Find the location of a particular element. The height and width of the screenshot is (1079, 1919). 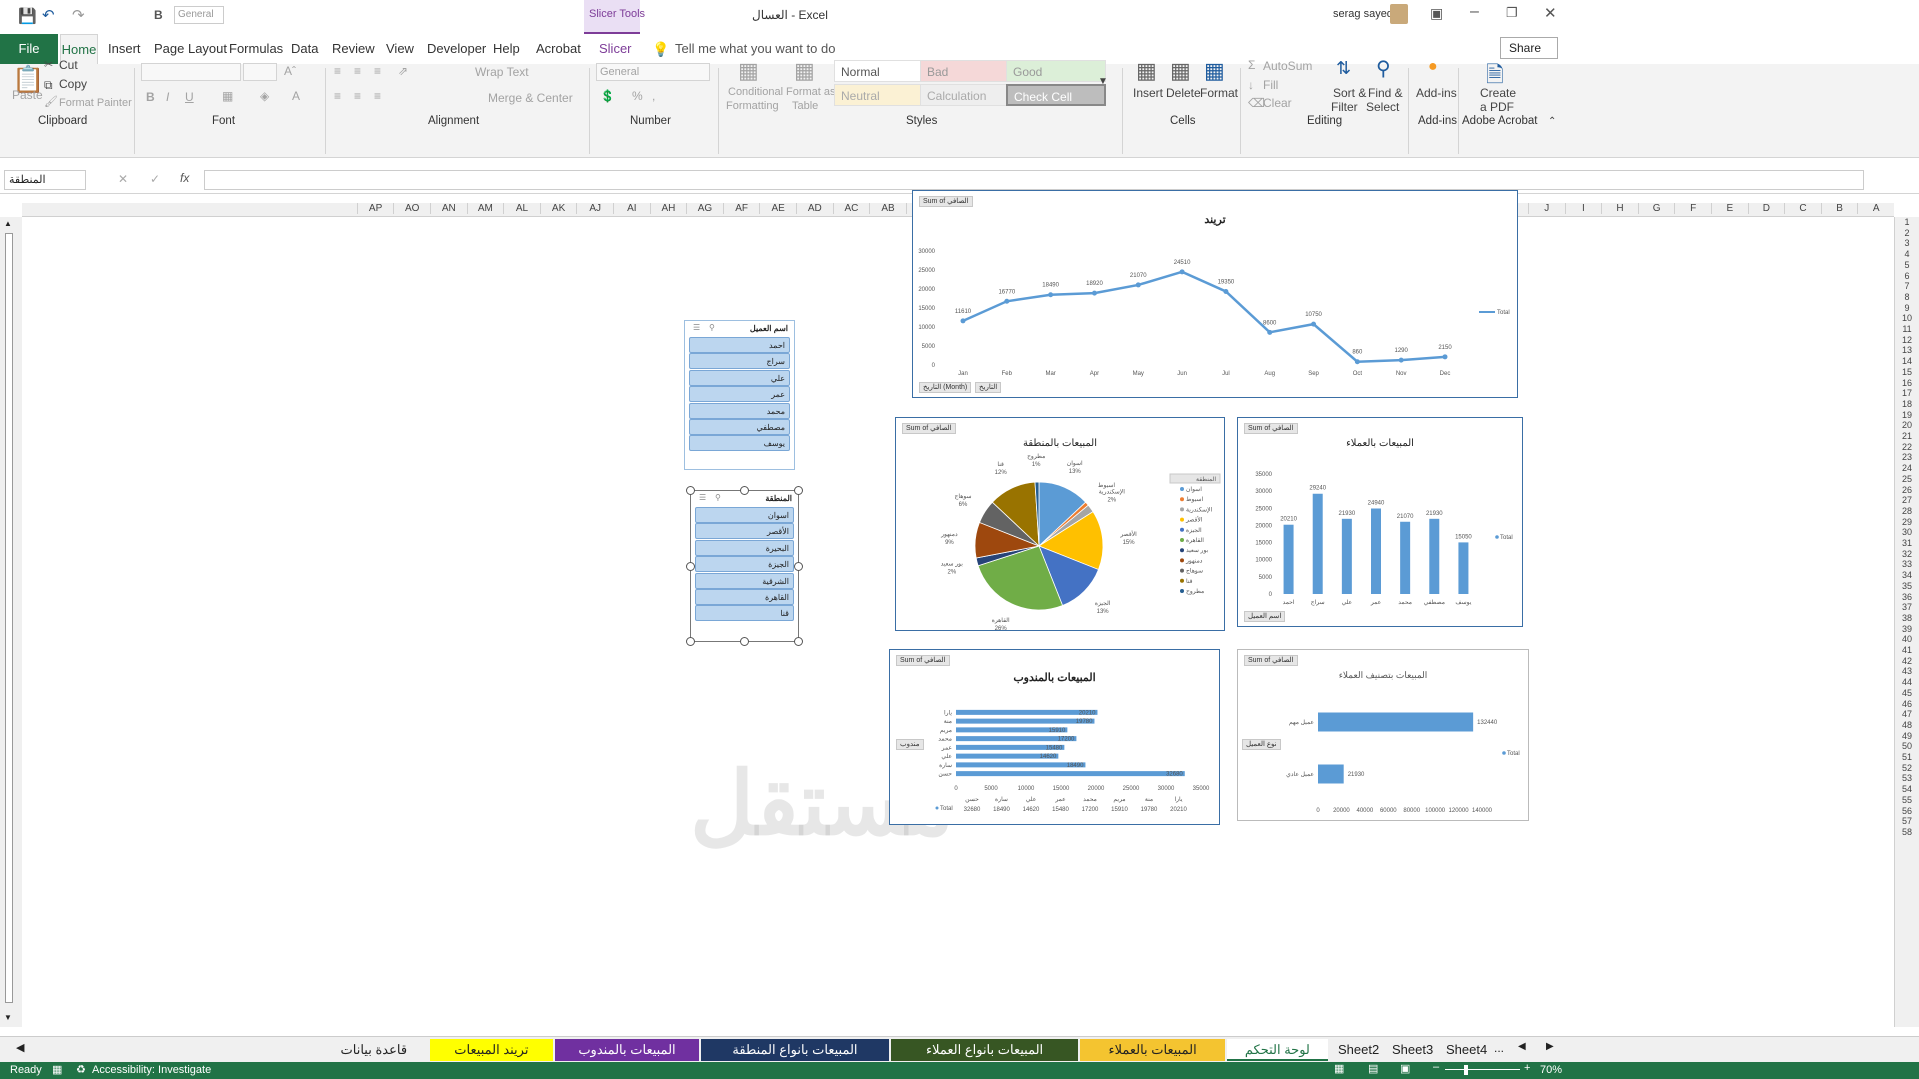

conditional-formatting-button-2: Formatting is located at coordinates (752, 106).